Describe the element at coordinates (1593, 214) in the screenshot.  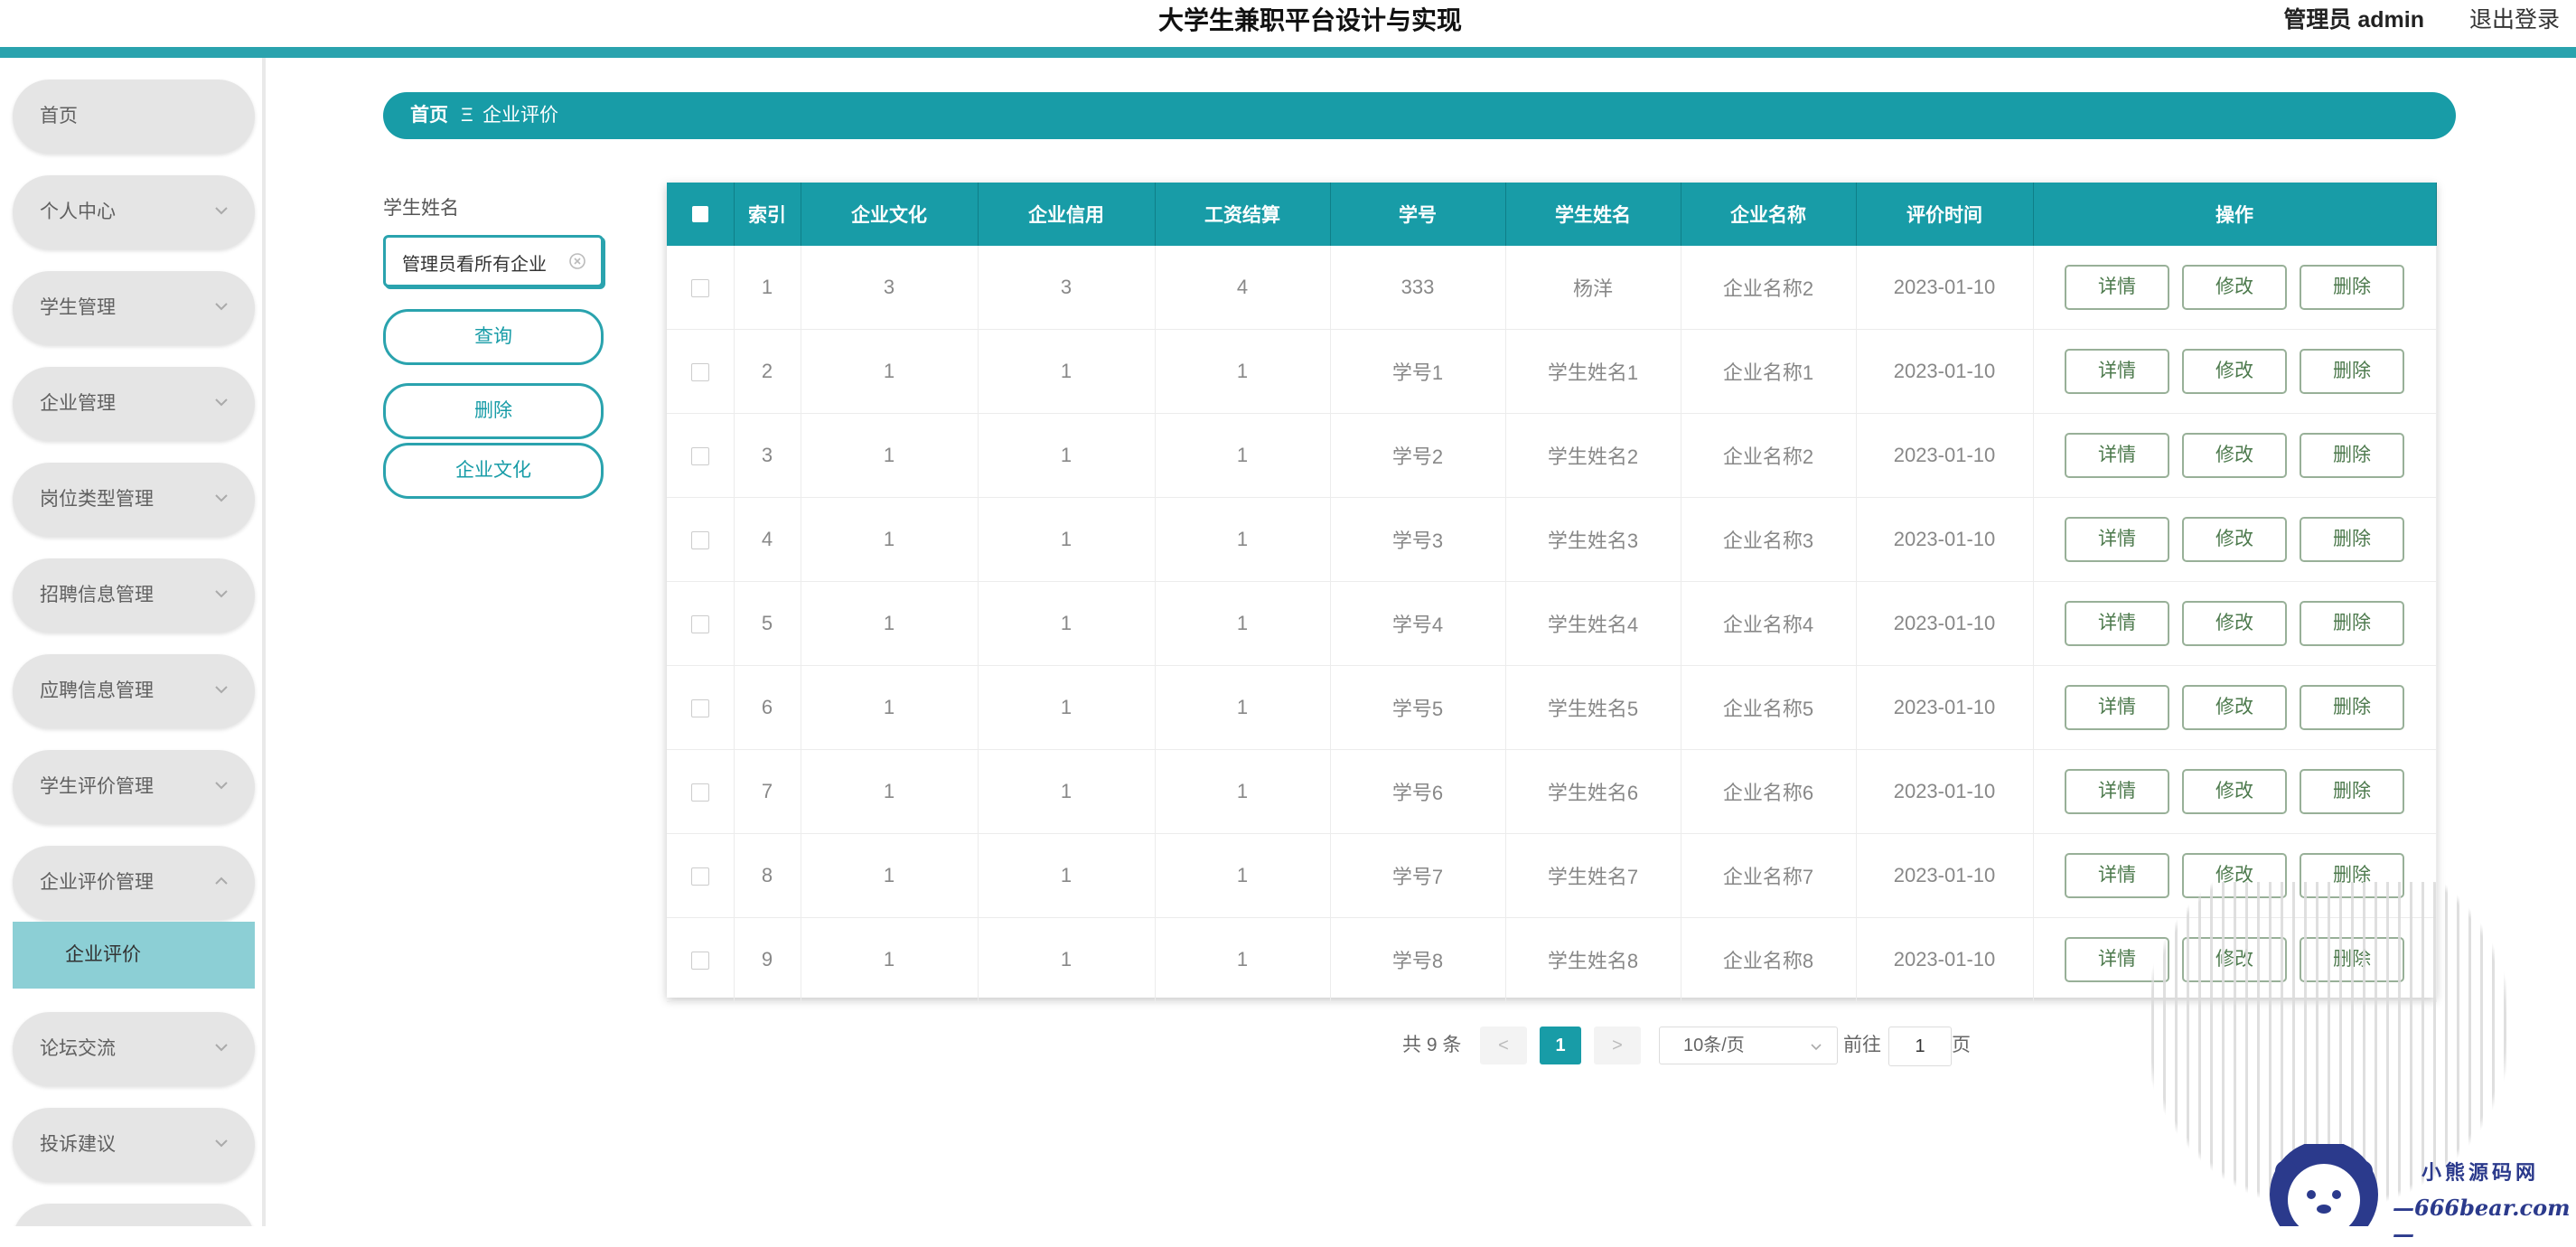
I see `column-header-student-name: 学生姓名` at that location.